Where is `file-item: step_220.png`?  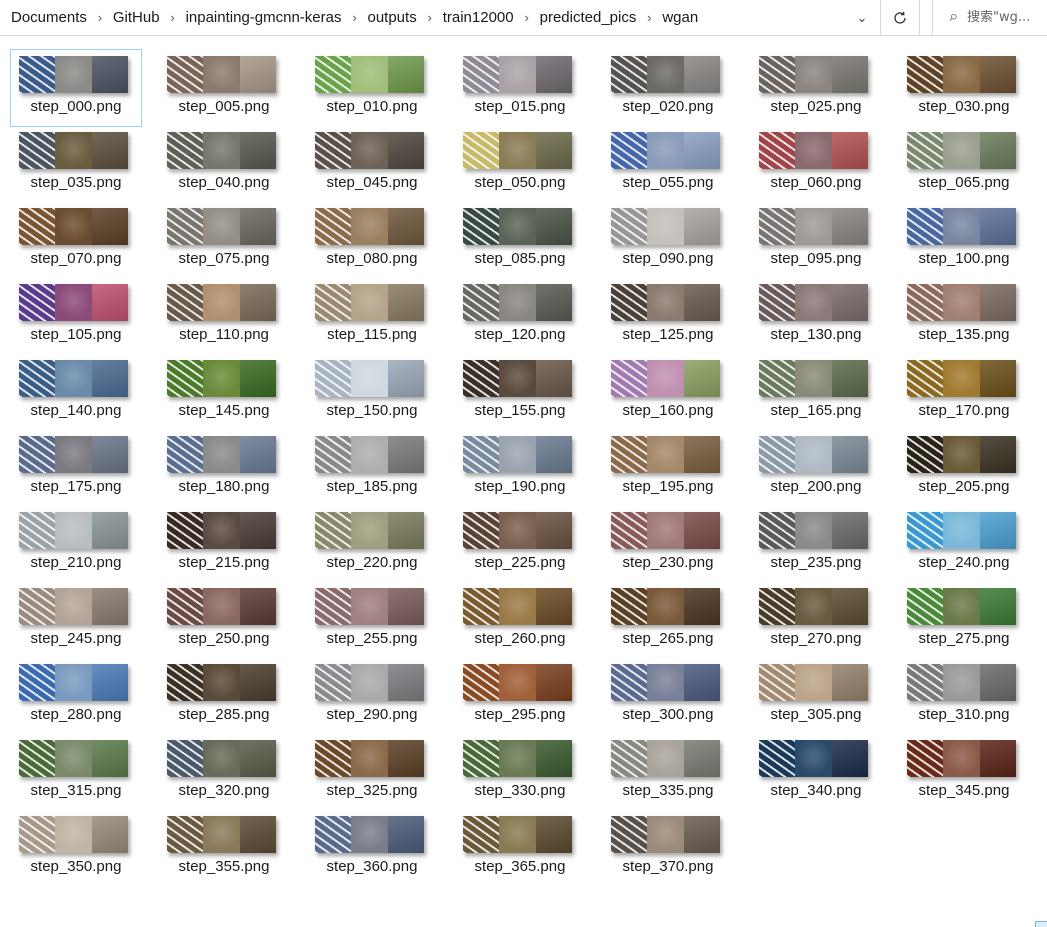 file-item: step_220.png is located at coordinates (372, 544).